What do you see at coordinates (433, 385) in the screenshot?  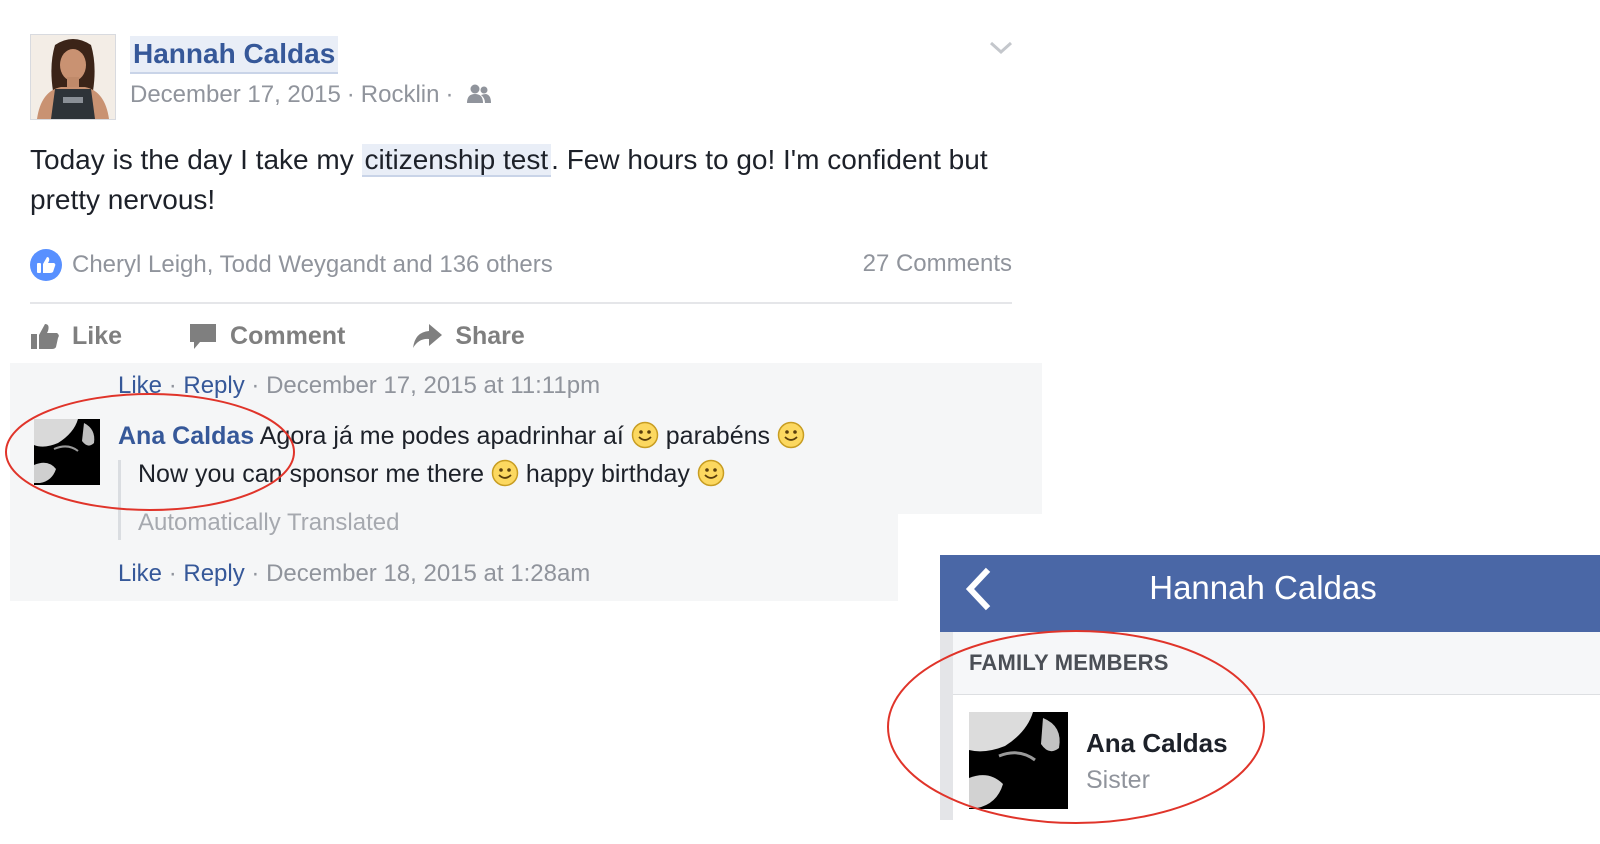 I see `comment-timestamp: December 17, 2015 at 11:11pm` at bounding box center [433, 385].